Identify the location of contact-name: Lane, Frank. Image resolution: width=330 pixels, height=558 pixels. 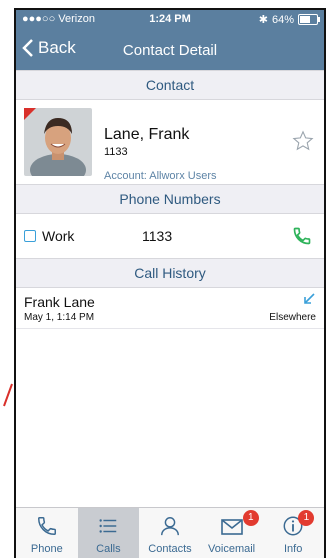
(147, 134).